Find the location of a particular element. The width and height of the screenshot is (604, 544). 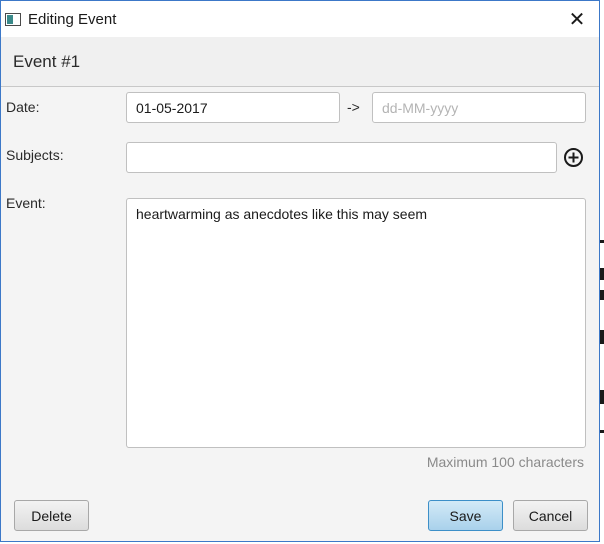

subjects-input is located at coordinates (341, 157).